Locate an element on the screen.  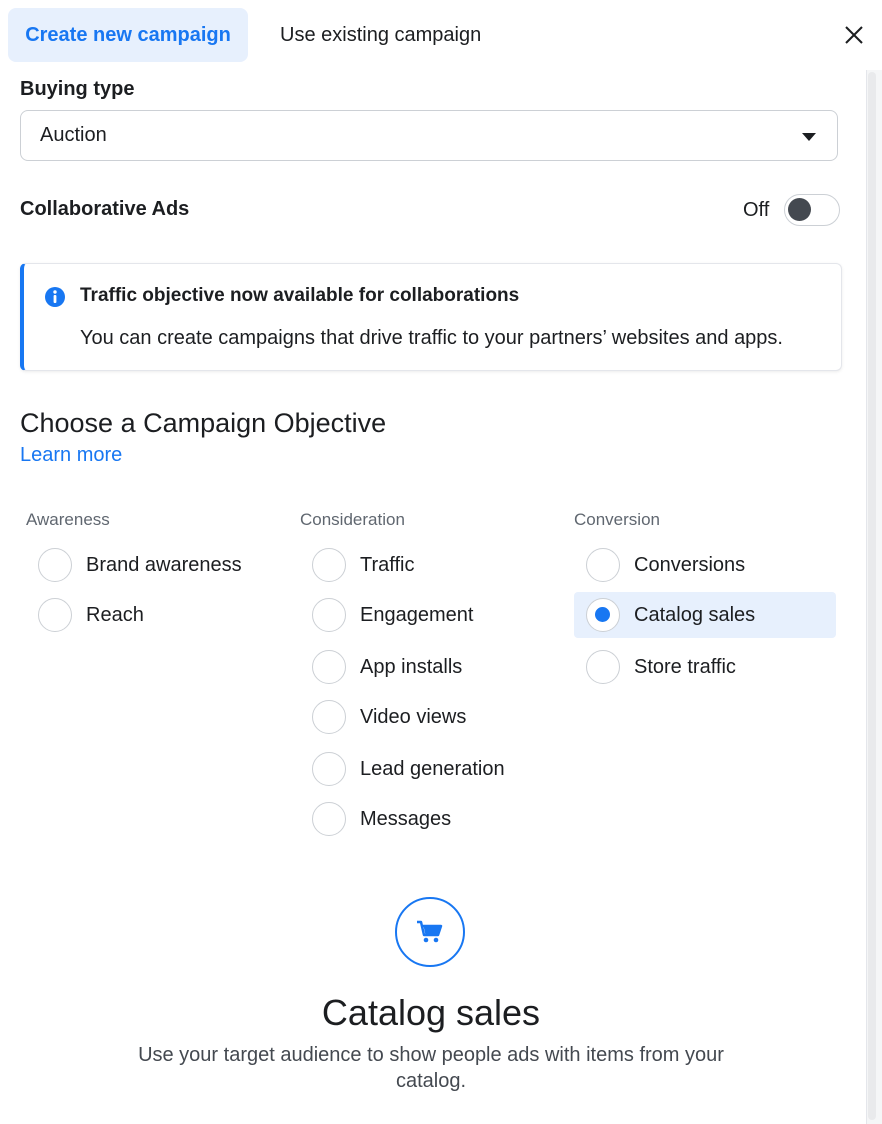
column-title-awareness: Awareness is located at coordinates (68, 519).